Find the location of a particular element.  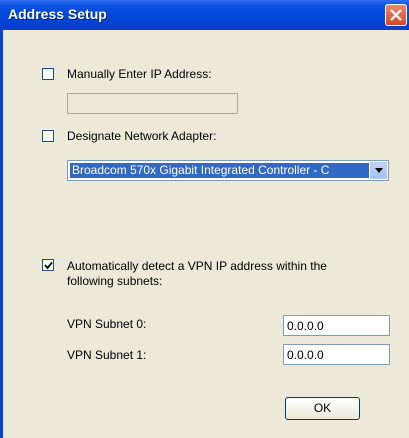

manual-ip-checkbox is located at coordinates (48, 74).